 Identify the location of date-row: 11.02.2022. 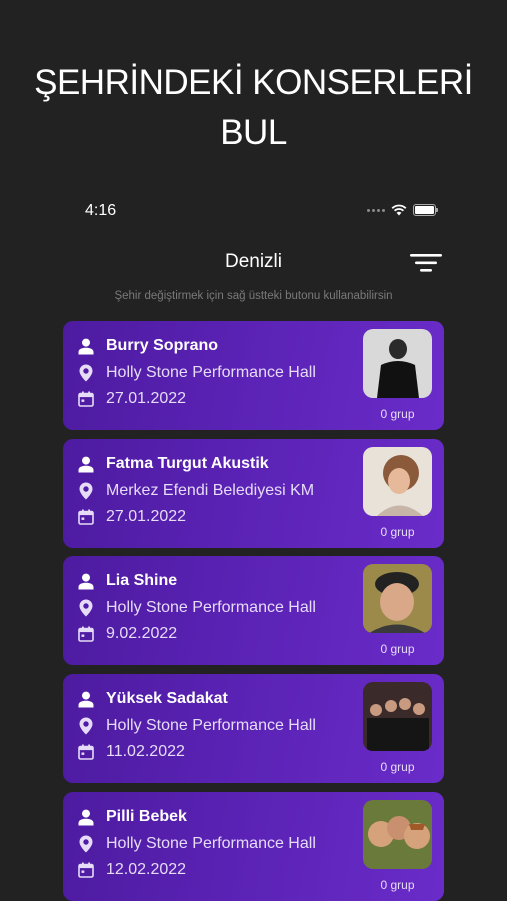
(131, 752).